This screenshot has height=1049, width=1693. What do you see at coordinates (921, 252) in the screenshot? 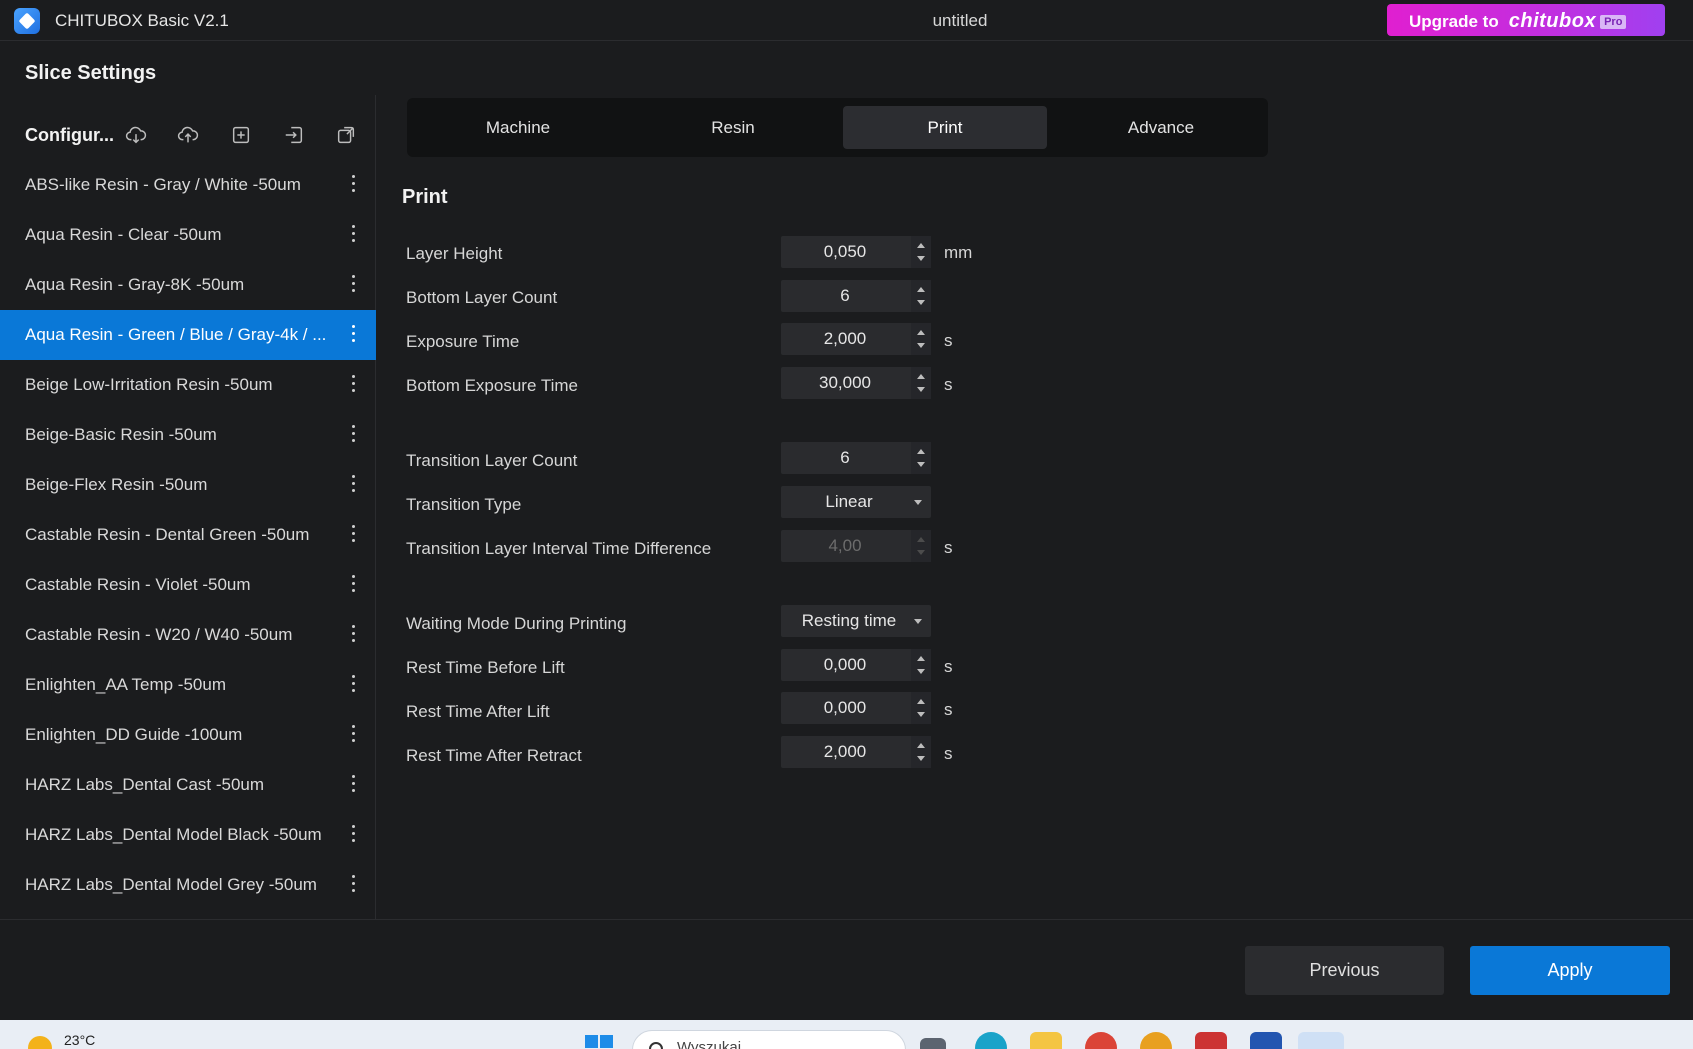
I see `layer-height-stepper` at bounding box center [921, 252].